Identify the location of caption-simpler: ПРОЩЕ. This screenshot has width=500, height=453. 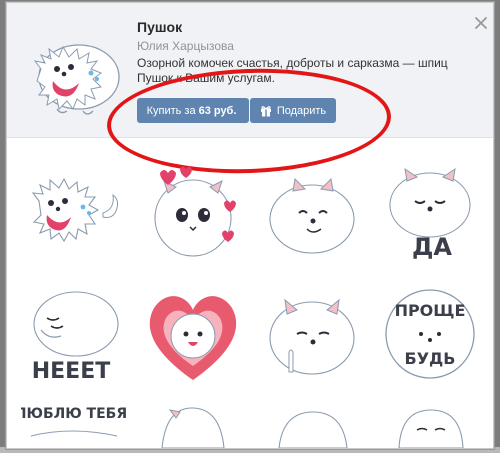
(430, 310).